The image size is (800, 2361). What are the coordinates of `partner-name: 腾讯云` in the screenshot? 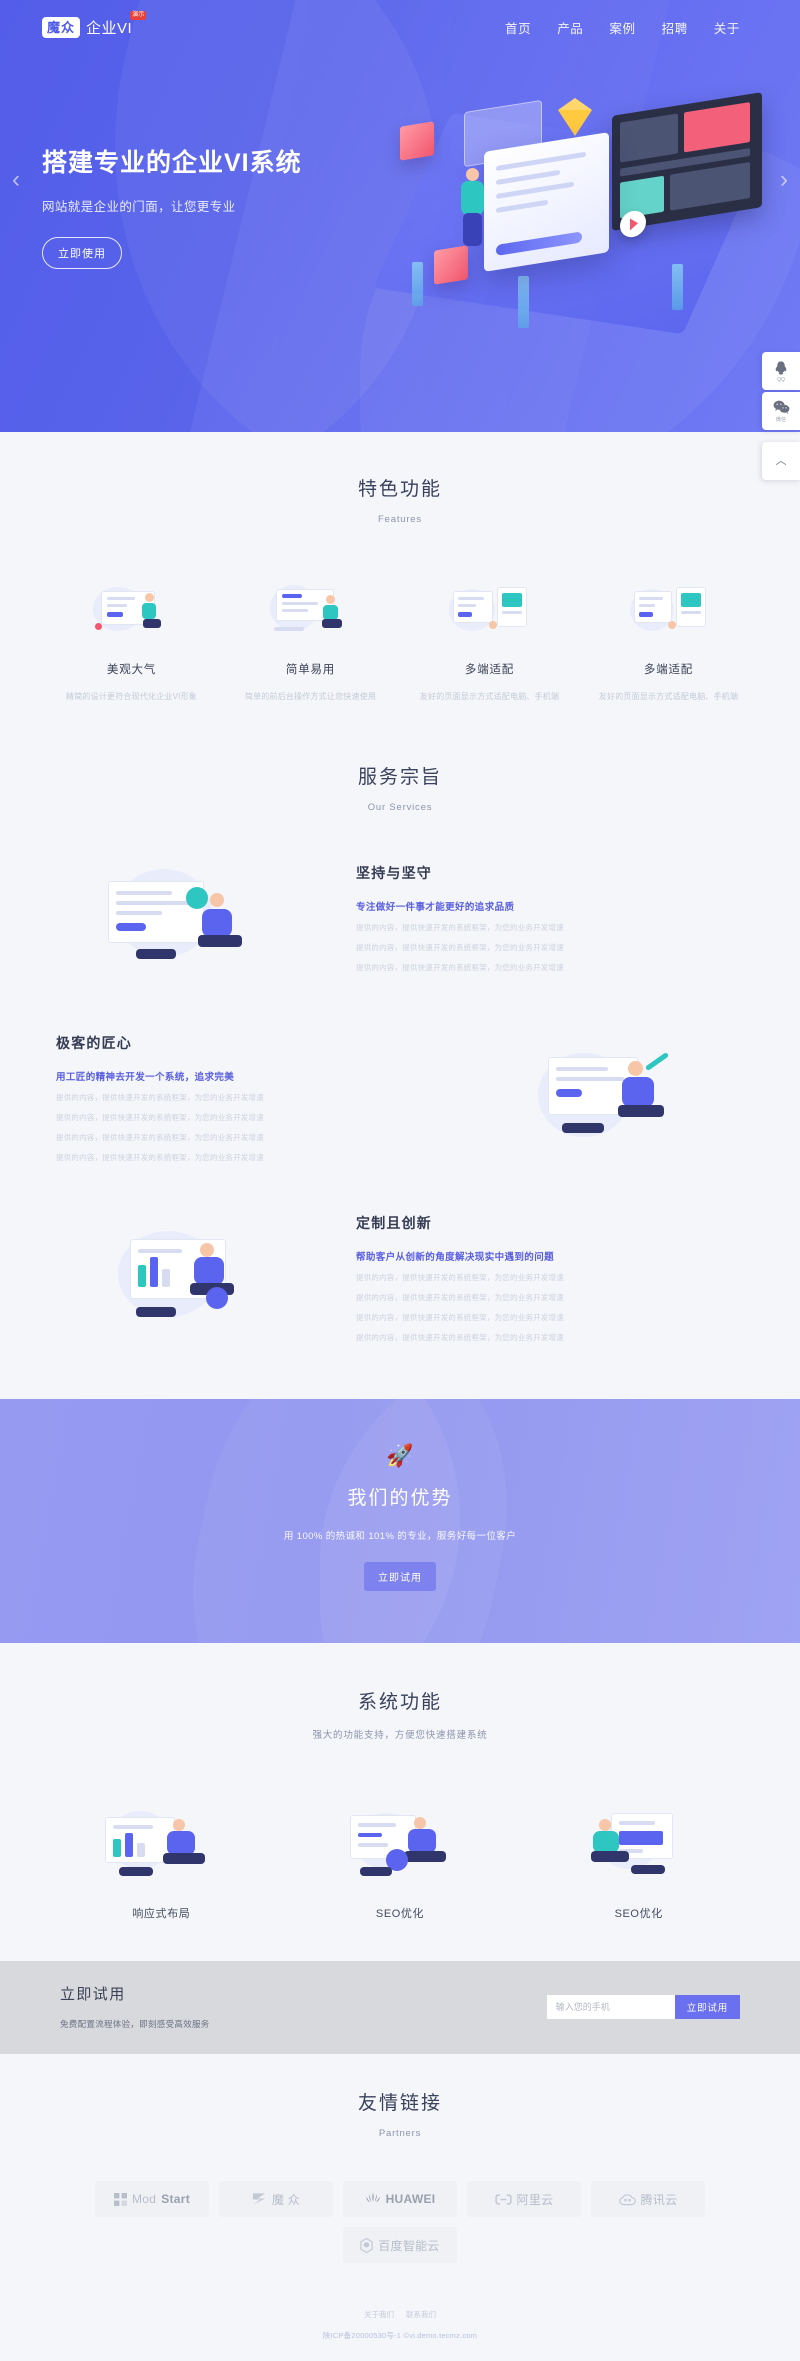 It's located at (659, 2199).